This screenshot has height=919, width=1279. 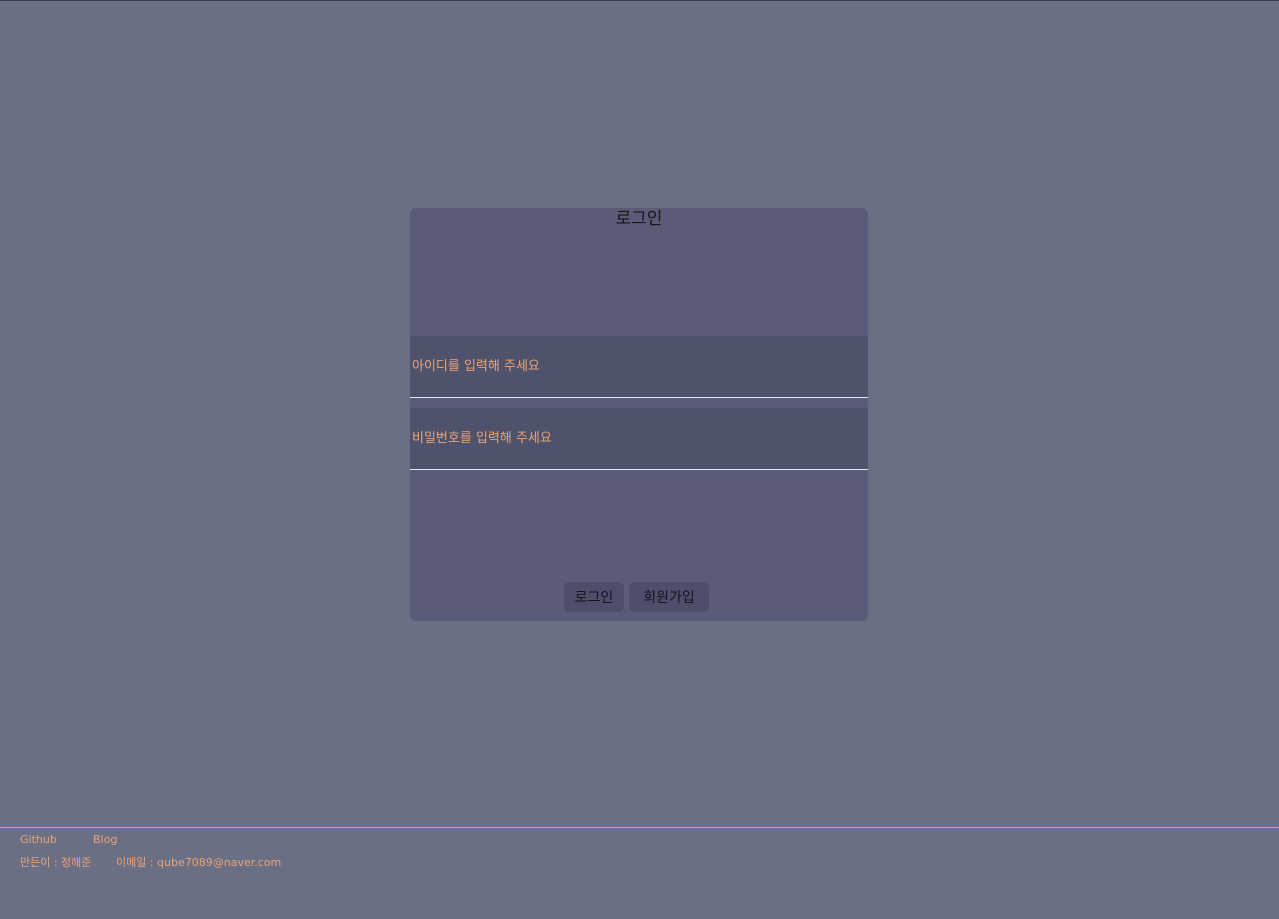 I want to click on password-input, so click(x=639, y=439).